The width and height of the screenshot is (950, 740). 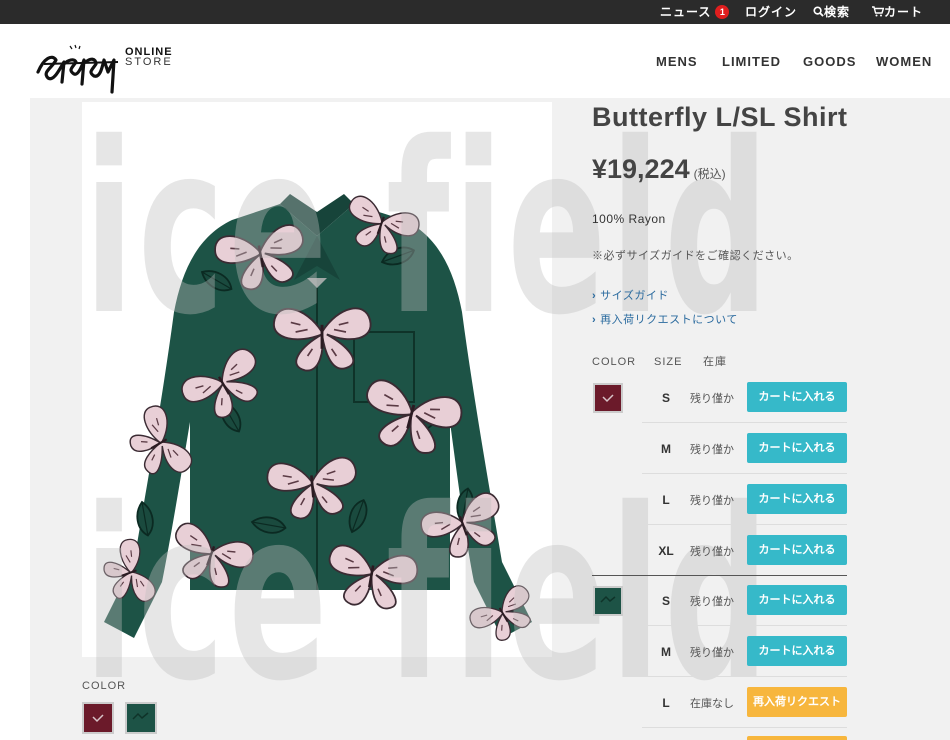 I want to click on logo-wordmark: ONLINE STORE, so click(x=149, y=57).